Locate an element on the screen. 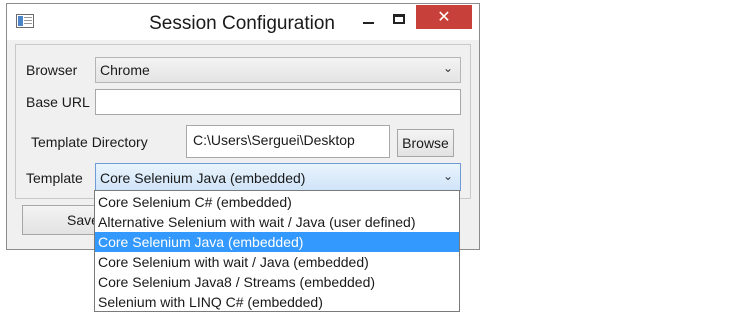 This screenshot has width=750, height=315. template-label: Template is located at coordinates (54, 178).